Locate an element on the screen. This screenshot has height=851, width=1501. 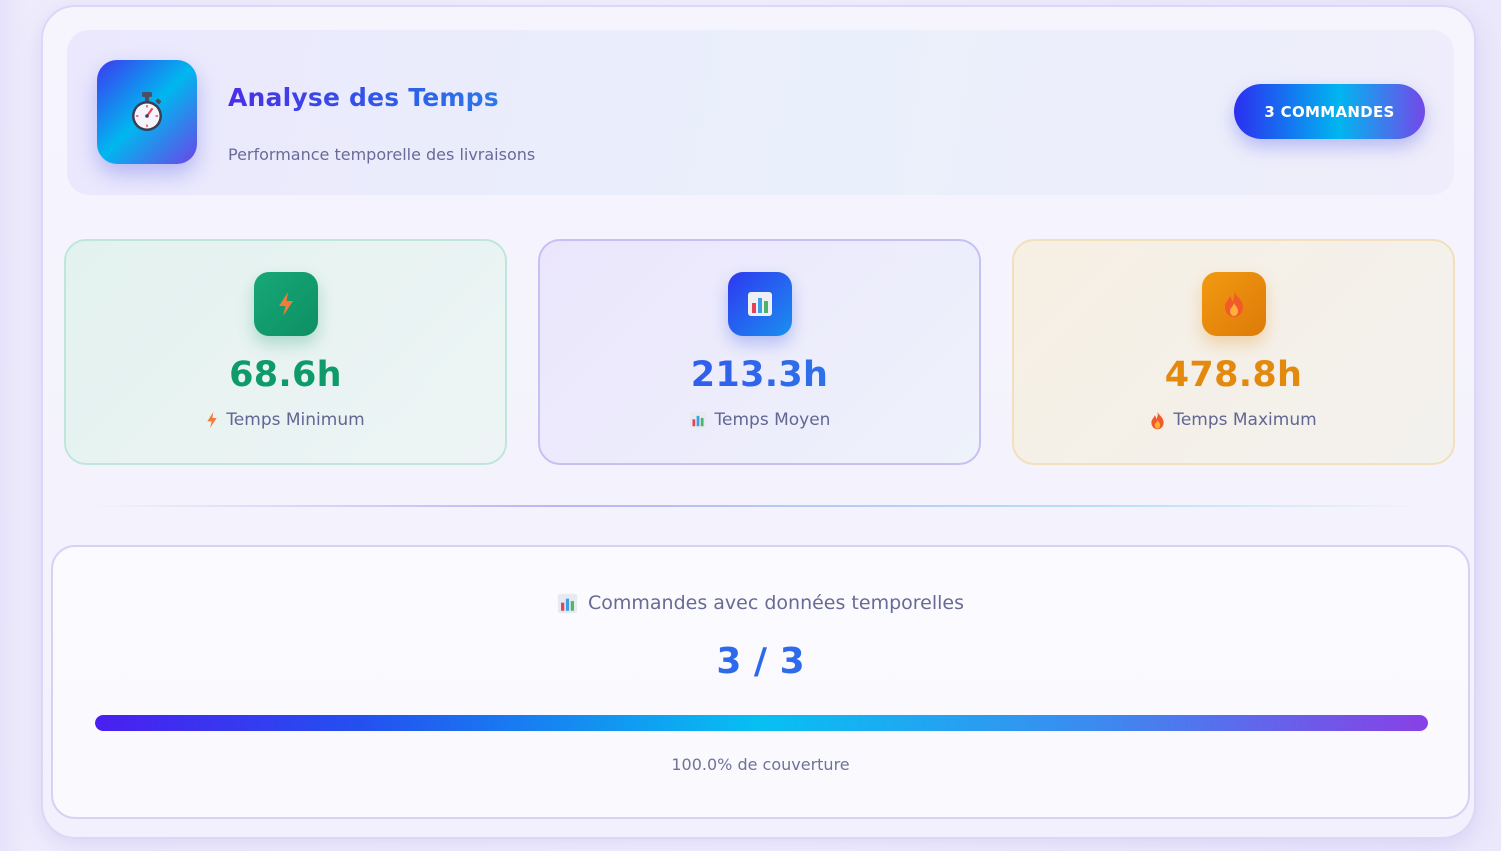
stat-label-text-max: Temps Maximum is located at coordinates (1245, 420).